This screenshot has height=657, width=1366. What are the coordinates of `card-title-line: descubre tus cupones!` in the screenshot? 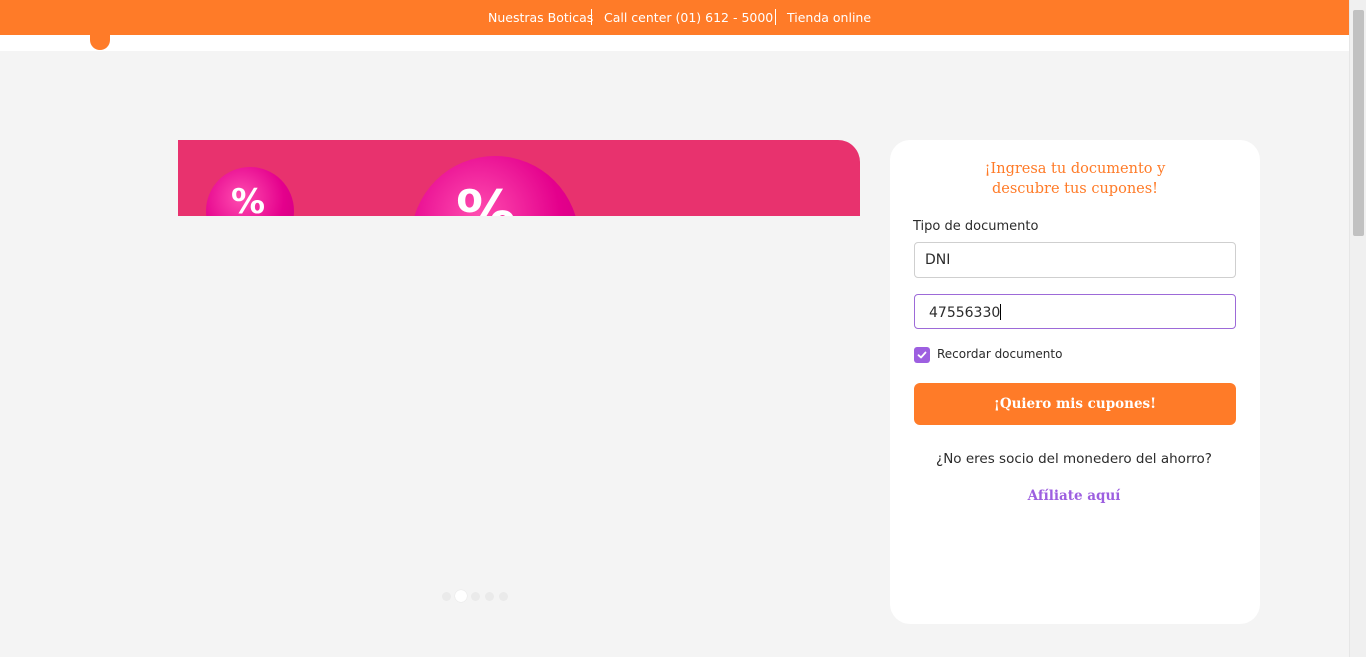 It's located at (1075, 189).